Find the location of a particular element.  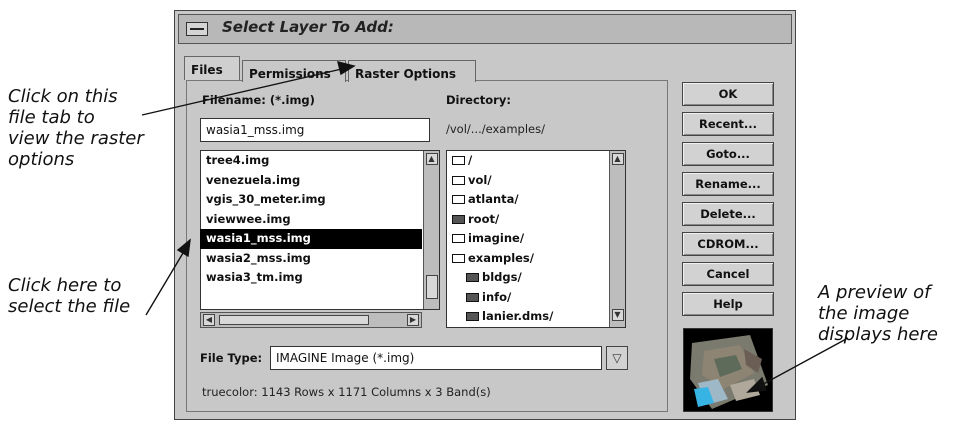

file-arrow-head is located at coordinates (183, 248).